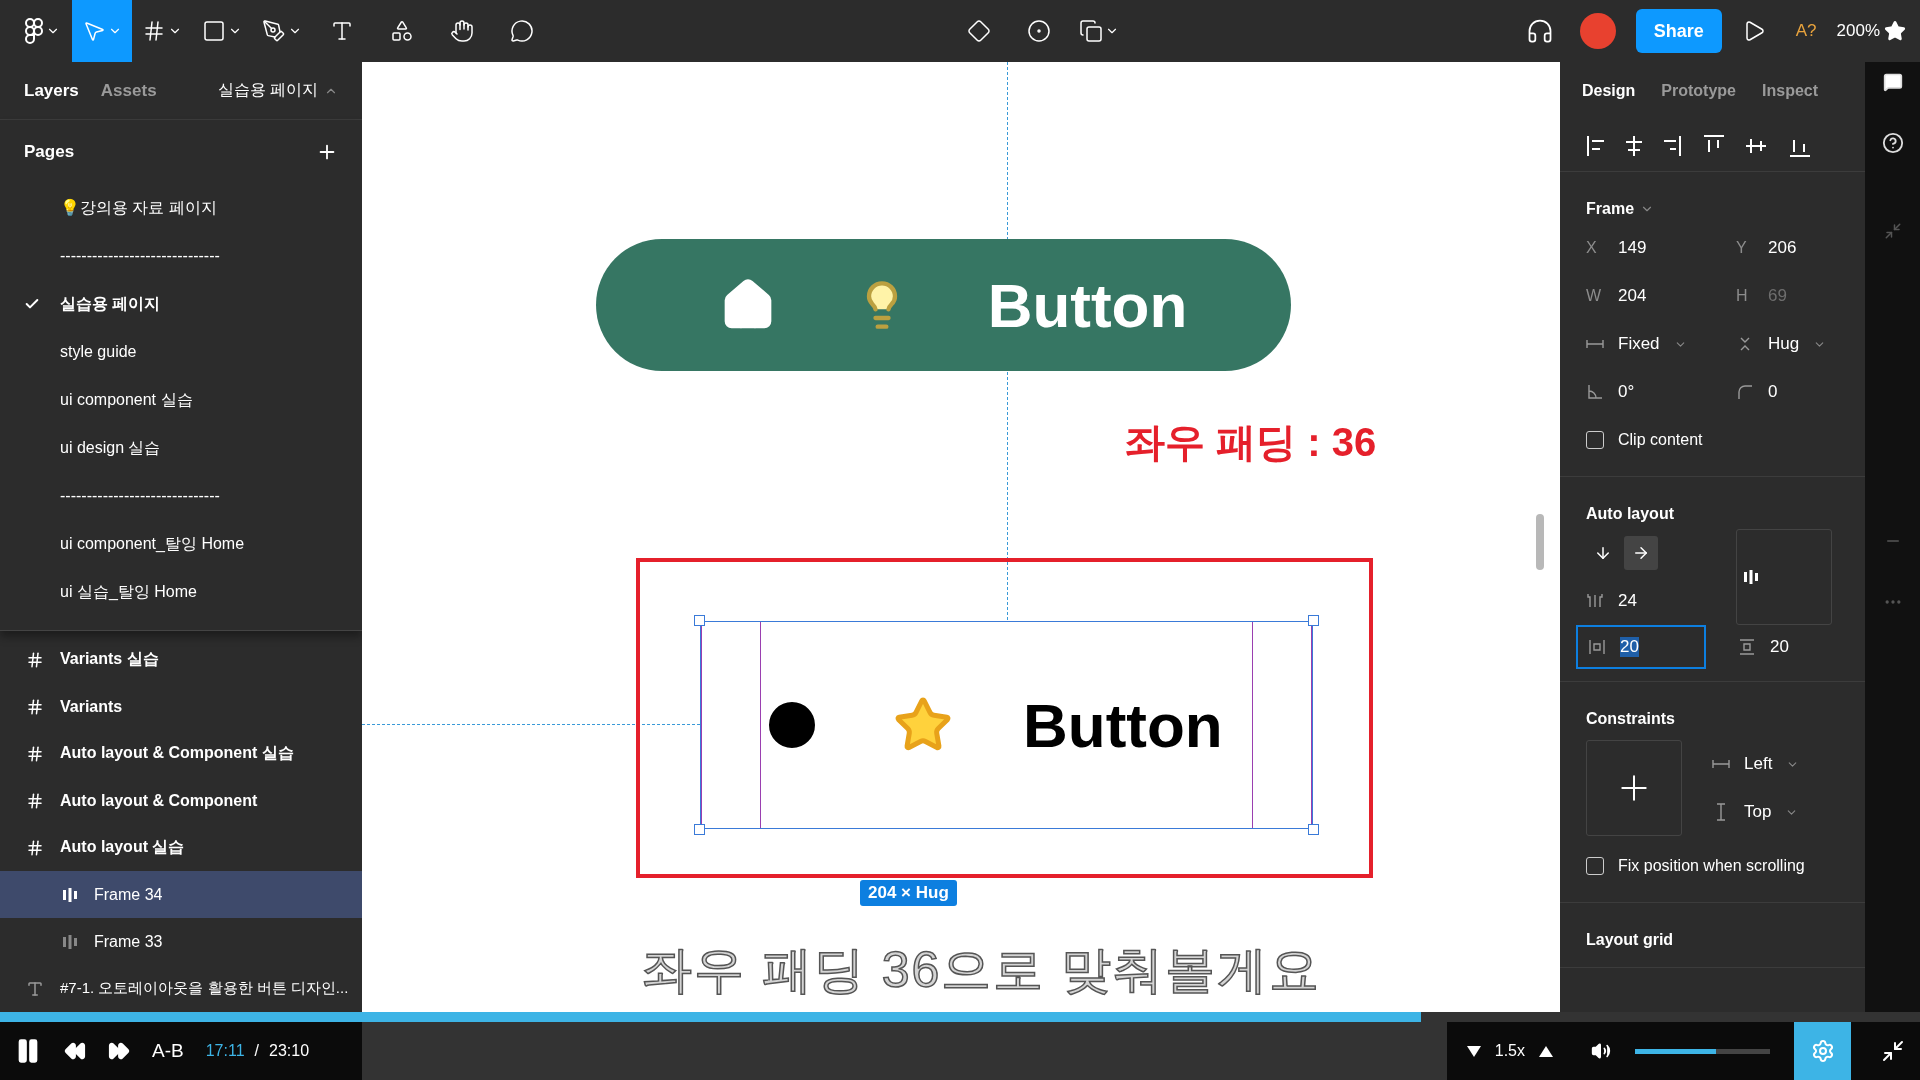  What do you see at coordinates (51, 90) in the screenshot?
I see `panel-tab: Layers` at bounding box center [51, 90].